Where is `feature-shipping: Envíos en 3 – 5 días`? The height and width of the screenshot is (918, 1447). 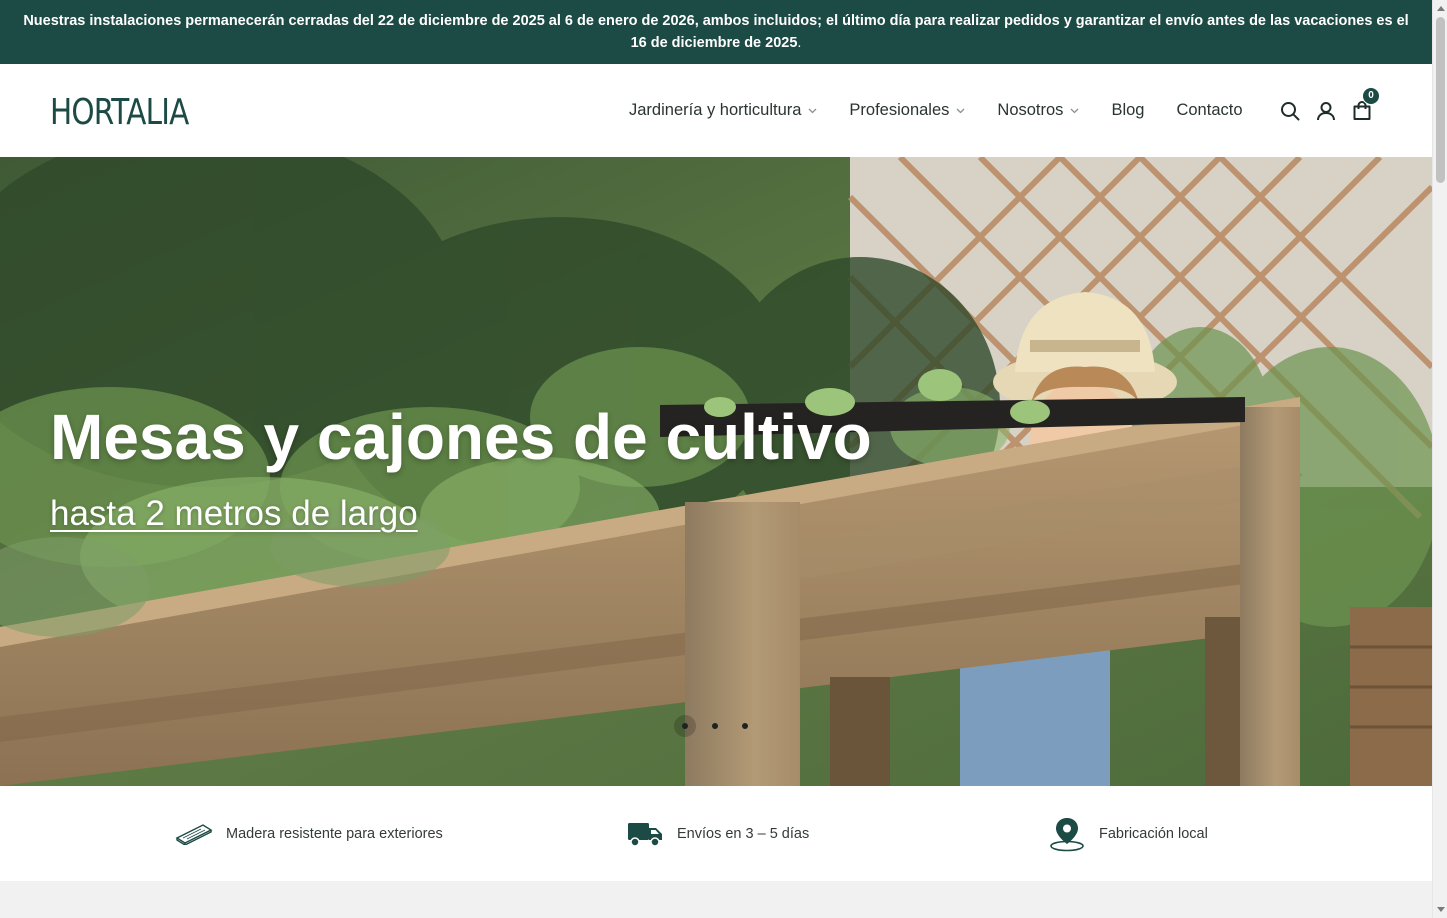 feature-shipping: Envíos en 3 – 5 días is located at coordinates (717, 833).